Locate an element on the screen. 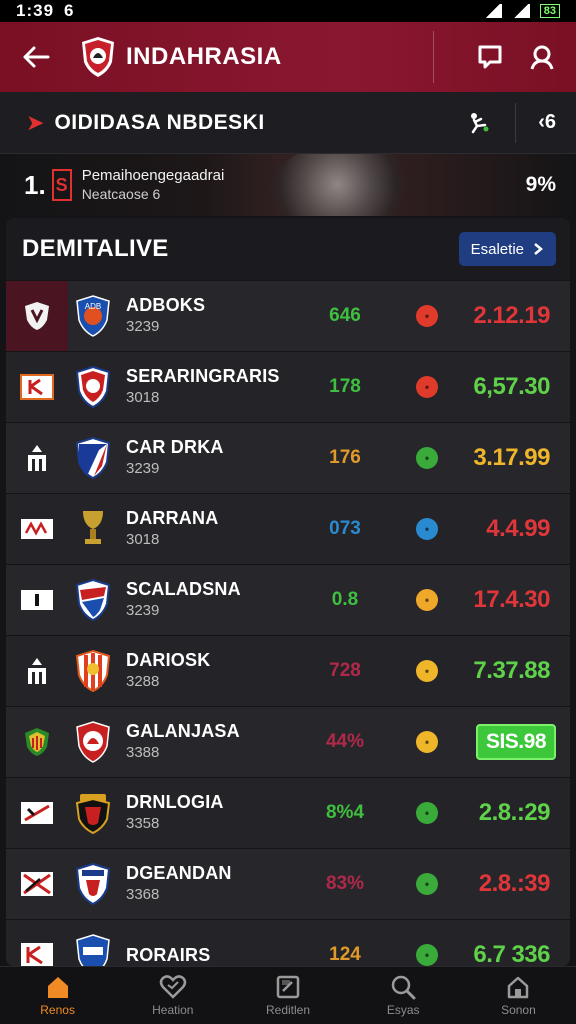 This screenshot has height=1024, width=576. status-time: 1:39 is located at coordinates (35, 10).